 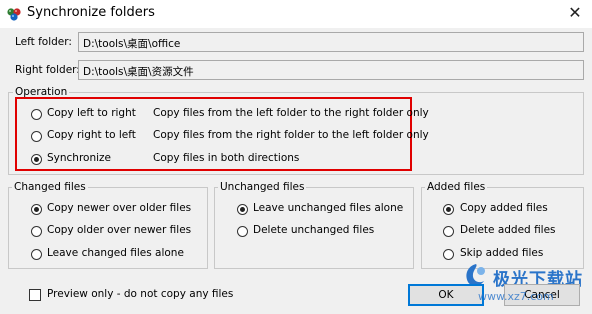 I want to click on delete-unchanged-label: Delete unchanged files, so click(x=313, y=230).